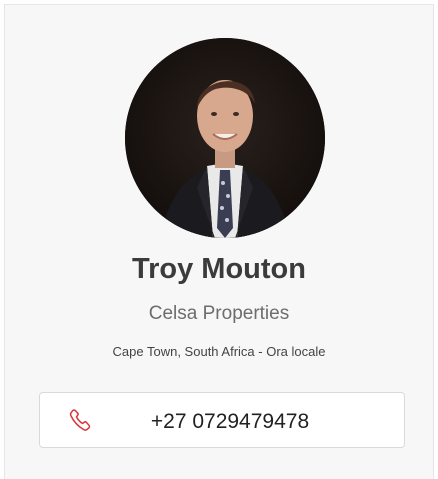  Describe the element at coordinates (230, 421) in the screenshot. I see `phone-number: +27 0729479478` at that location.